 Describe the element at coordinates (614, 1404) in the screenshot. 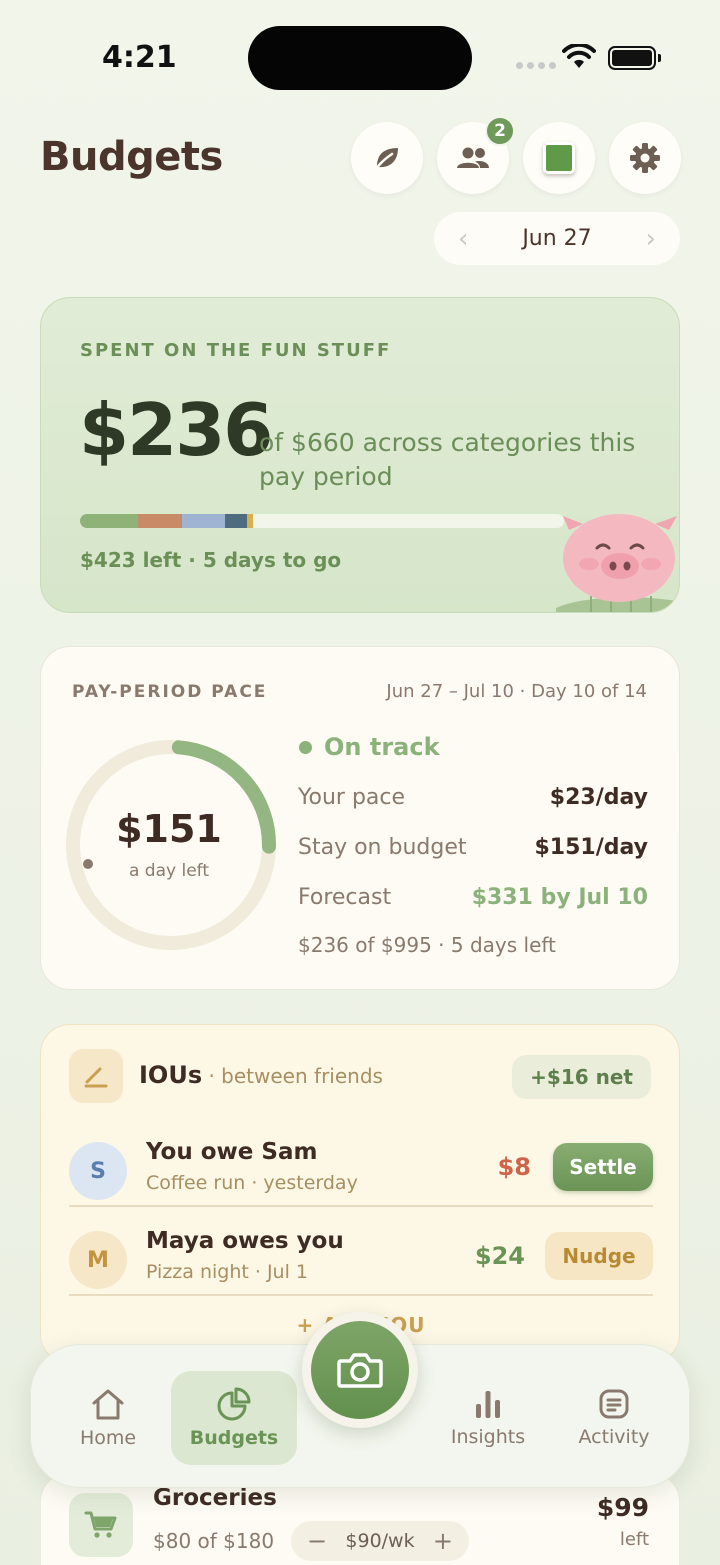

I see `receipt-icon` at that location.